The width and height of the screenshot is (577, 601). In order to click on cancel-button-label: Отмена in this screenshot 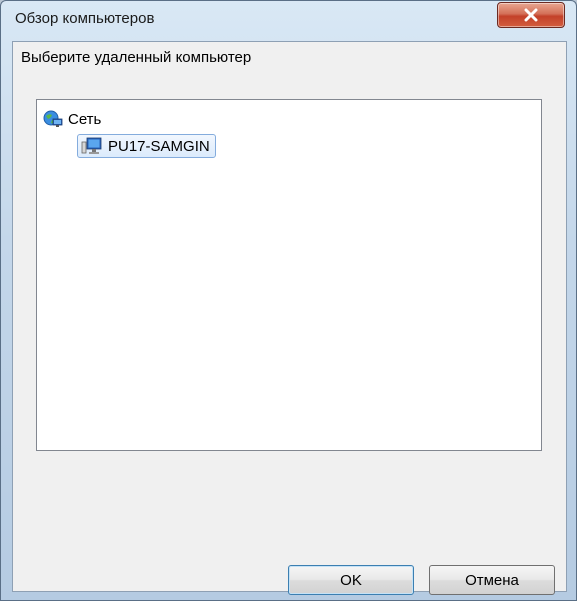, I will do `click(492, 580)`.